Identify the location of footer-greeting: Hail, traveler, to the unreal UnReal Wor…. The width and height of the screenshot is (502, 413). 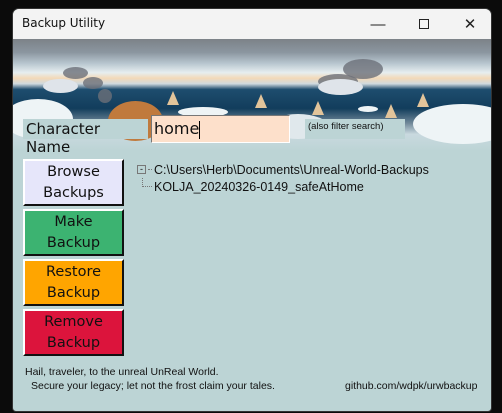
(122, 372).